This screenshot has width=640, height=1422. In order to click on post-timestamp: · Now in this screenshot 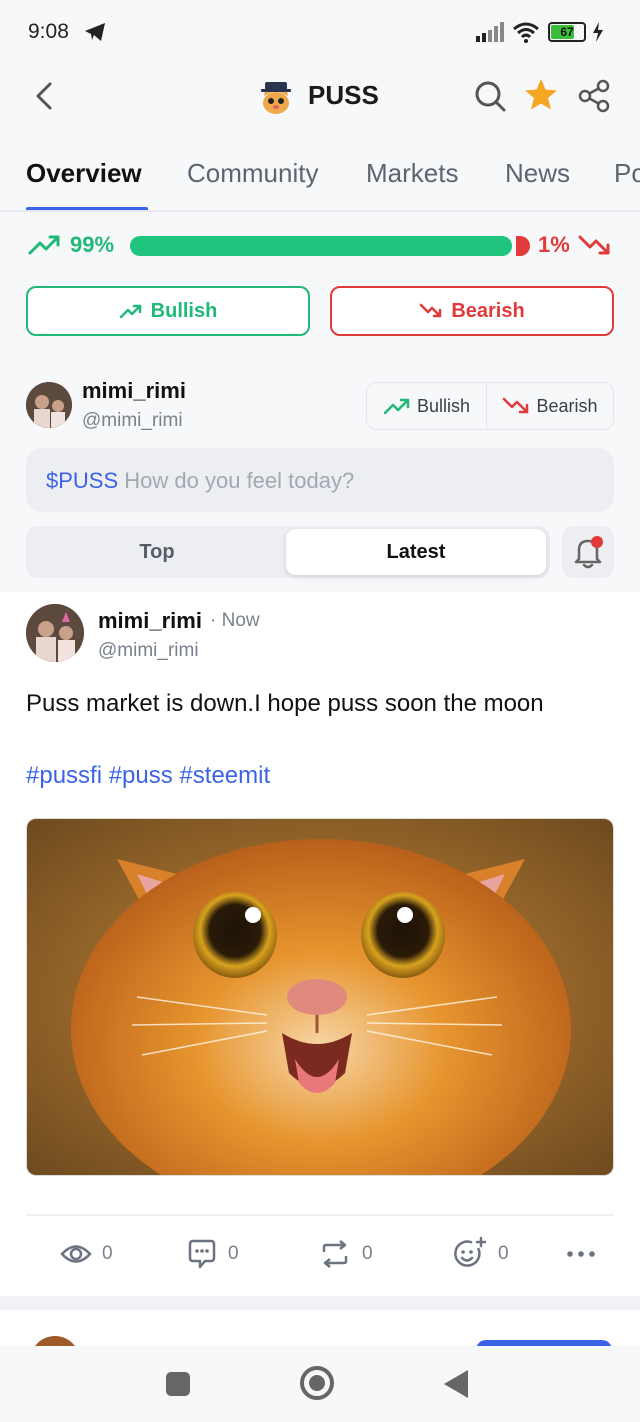, I will do `click(235, 620)`.